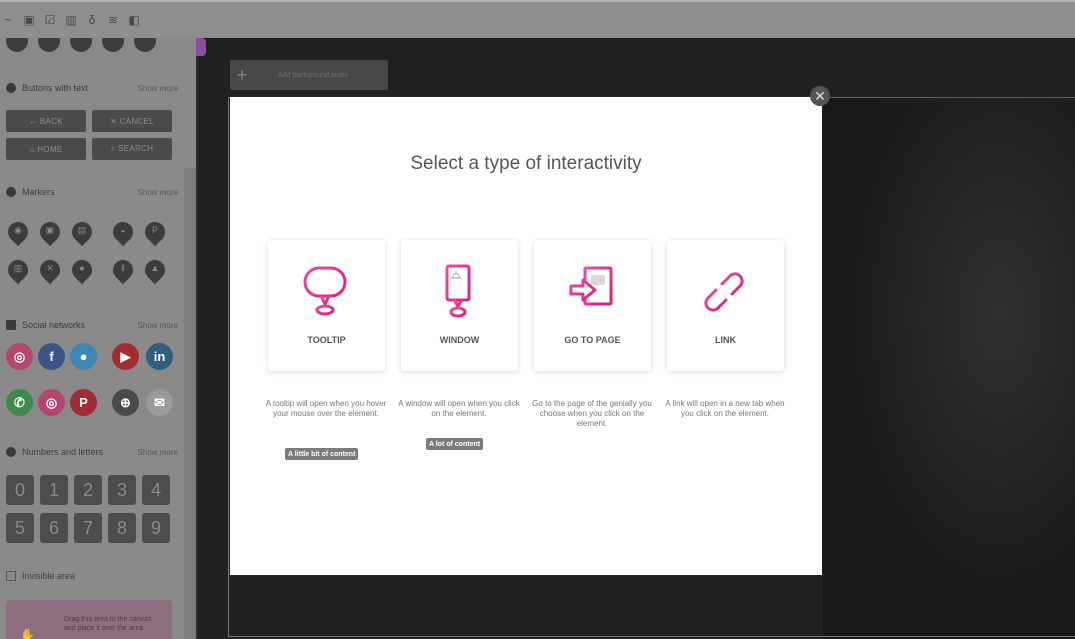 The image size is (1075, 639). What do you see at coordinates (159, 402) in the screenshot?
I see `mail-icon: ✉` at bounding box center [159, 402].